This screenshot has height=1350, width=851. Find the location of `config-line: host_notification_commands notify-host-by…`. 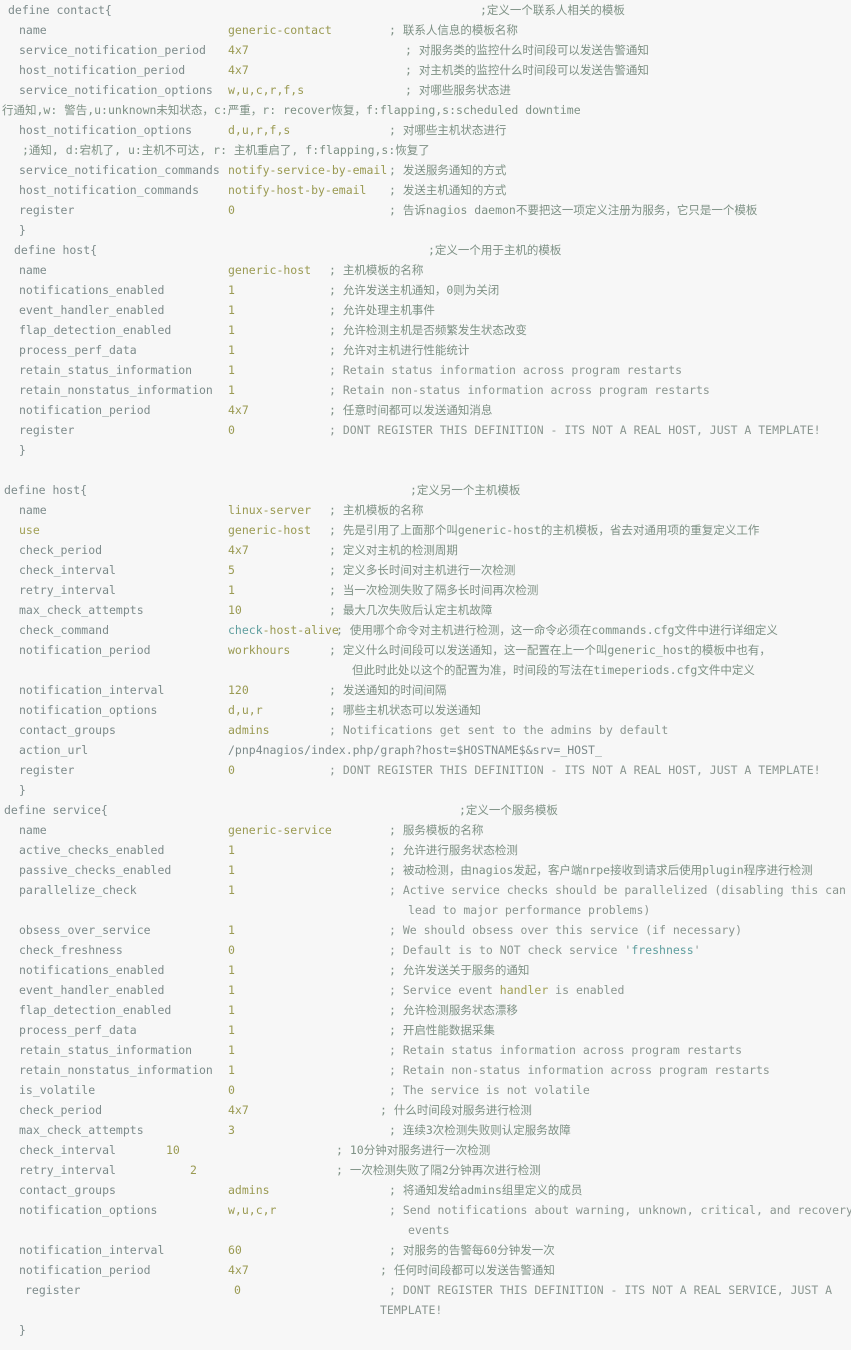

config-line: host_notification_commands notify-host-by… is located at coordinates (425, 190).